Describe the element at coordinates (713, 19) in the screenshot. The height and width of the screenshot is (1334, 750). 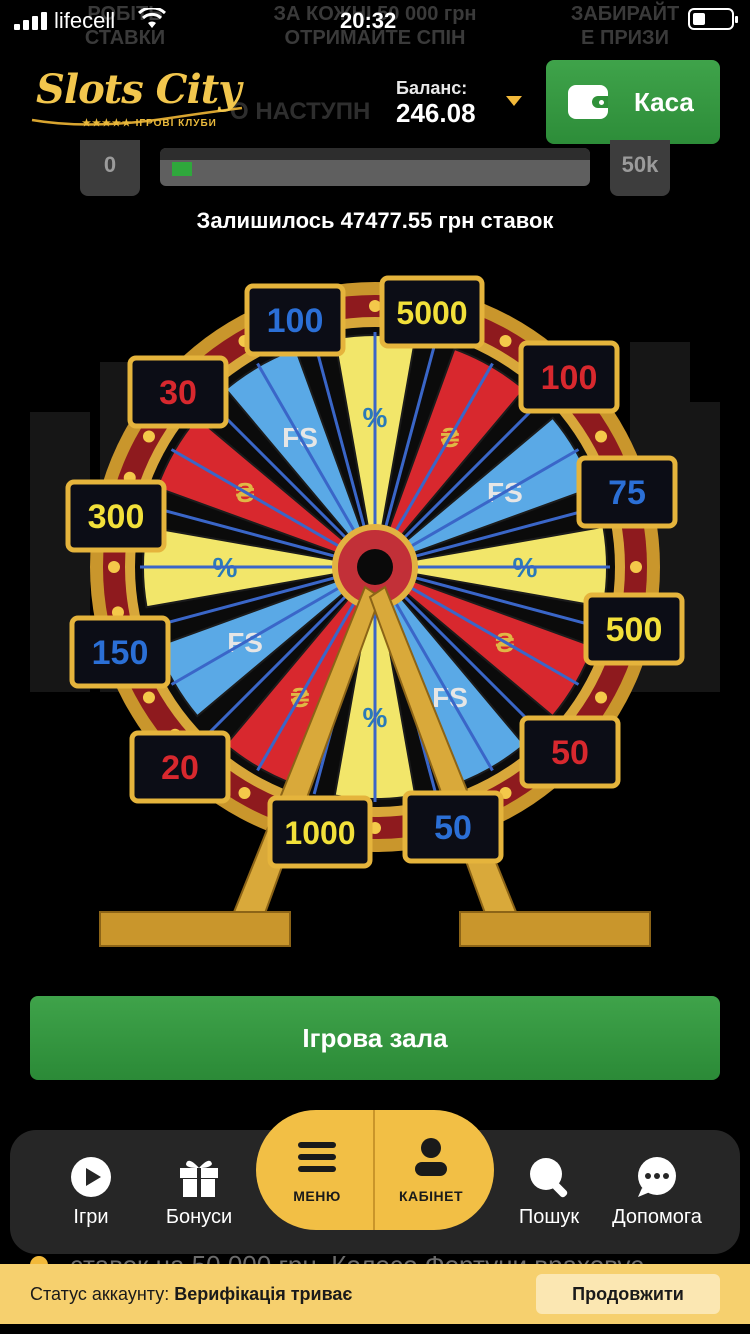
I see `battery-icon` at that location.